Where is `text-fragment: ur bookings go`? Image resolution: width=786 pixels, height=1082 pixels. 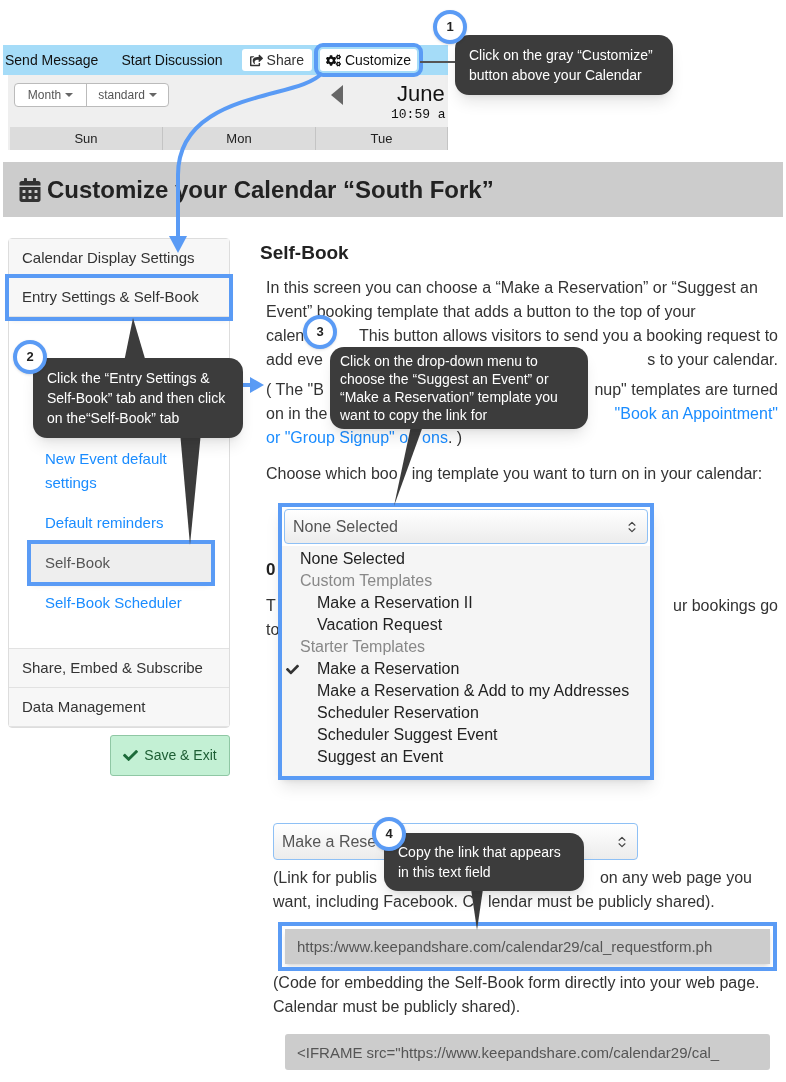
text-fragment: ur bookings go is located at coordinates (725, 606).